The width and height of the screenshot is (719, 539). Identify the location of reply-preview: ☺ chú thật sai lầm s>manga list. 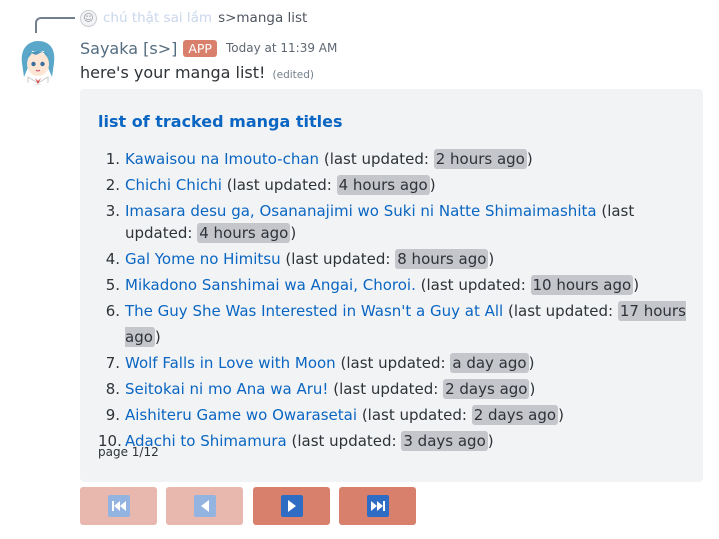
(193, 18).